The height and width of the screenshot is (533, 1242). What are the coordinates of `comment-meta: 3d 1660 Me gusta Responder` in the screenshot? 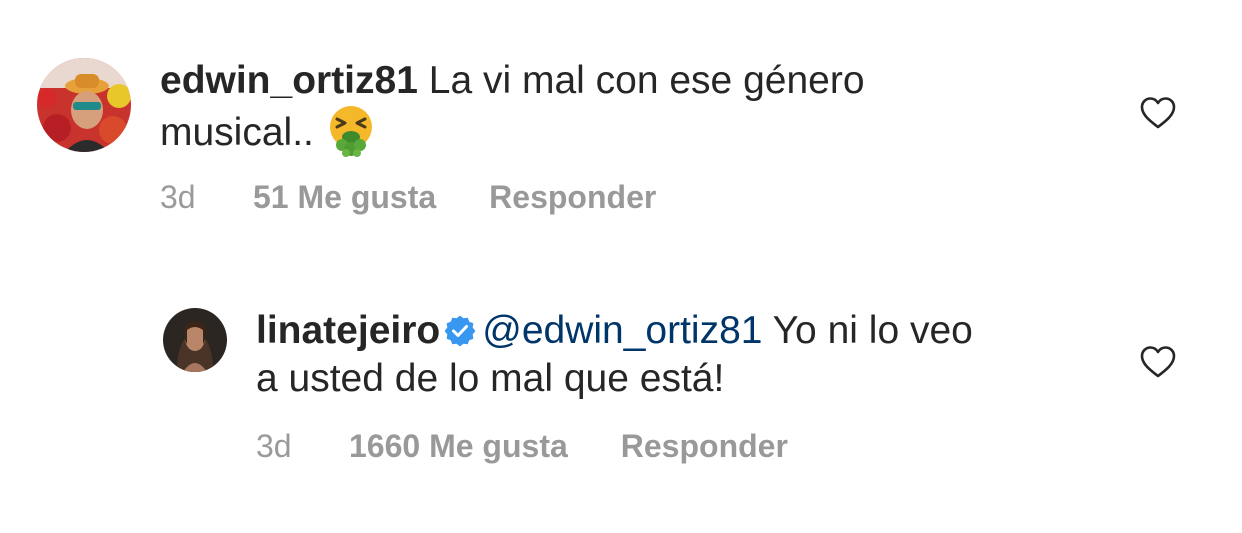 It's located at (522, 446).